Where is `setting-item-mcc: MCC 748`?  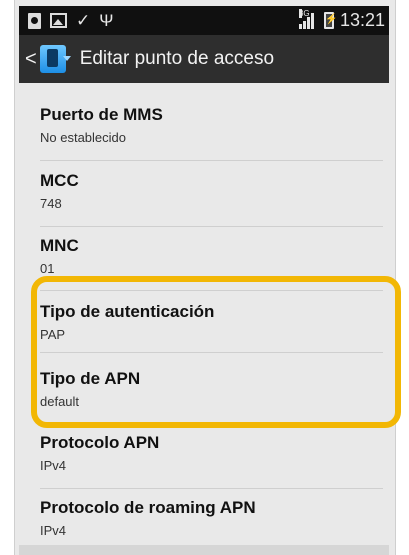
setting-item-mcc: MCC 748 is located at coordinates (204, 198).